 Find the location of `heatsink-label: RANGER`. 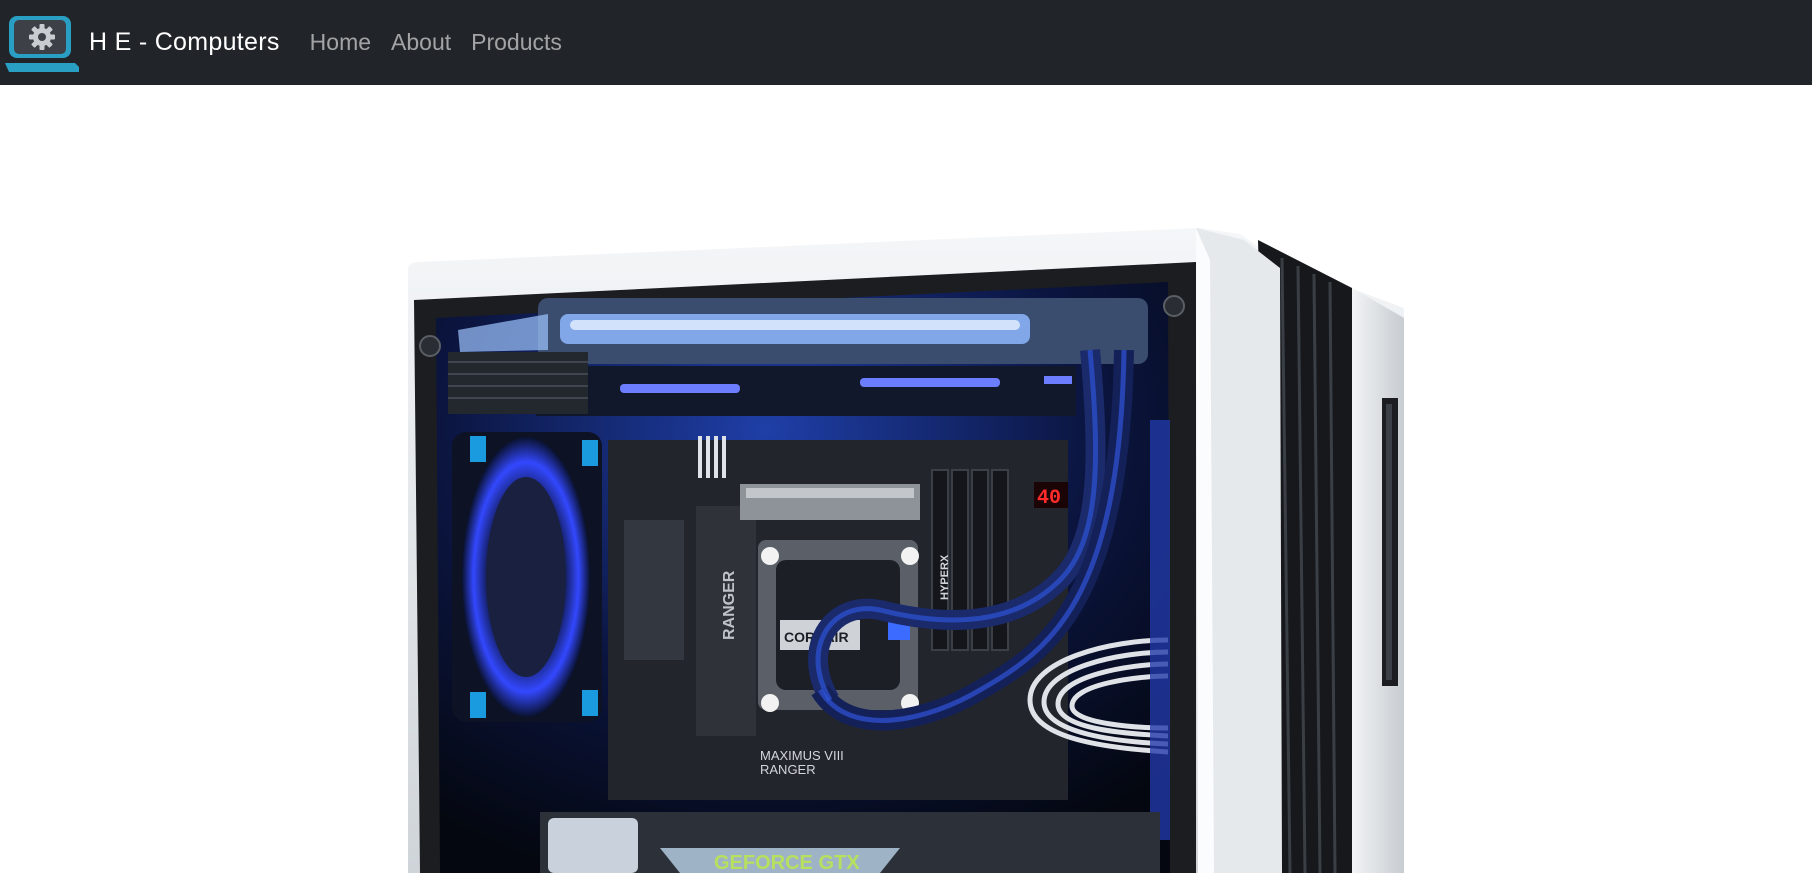

heatsink-label: RANGER is located at coordinates (729, 605).